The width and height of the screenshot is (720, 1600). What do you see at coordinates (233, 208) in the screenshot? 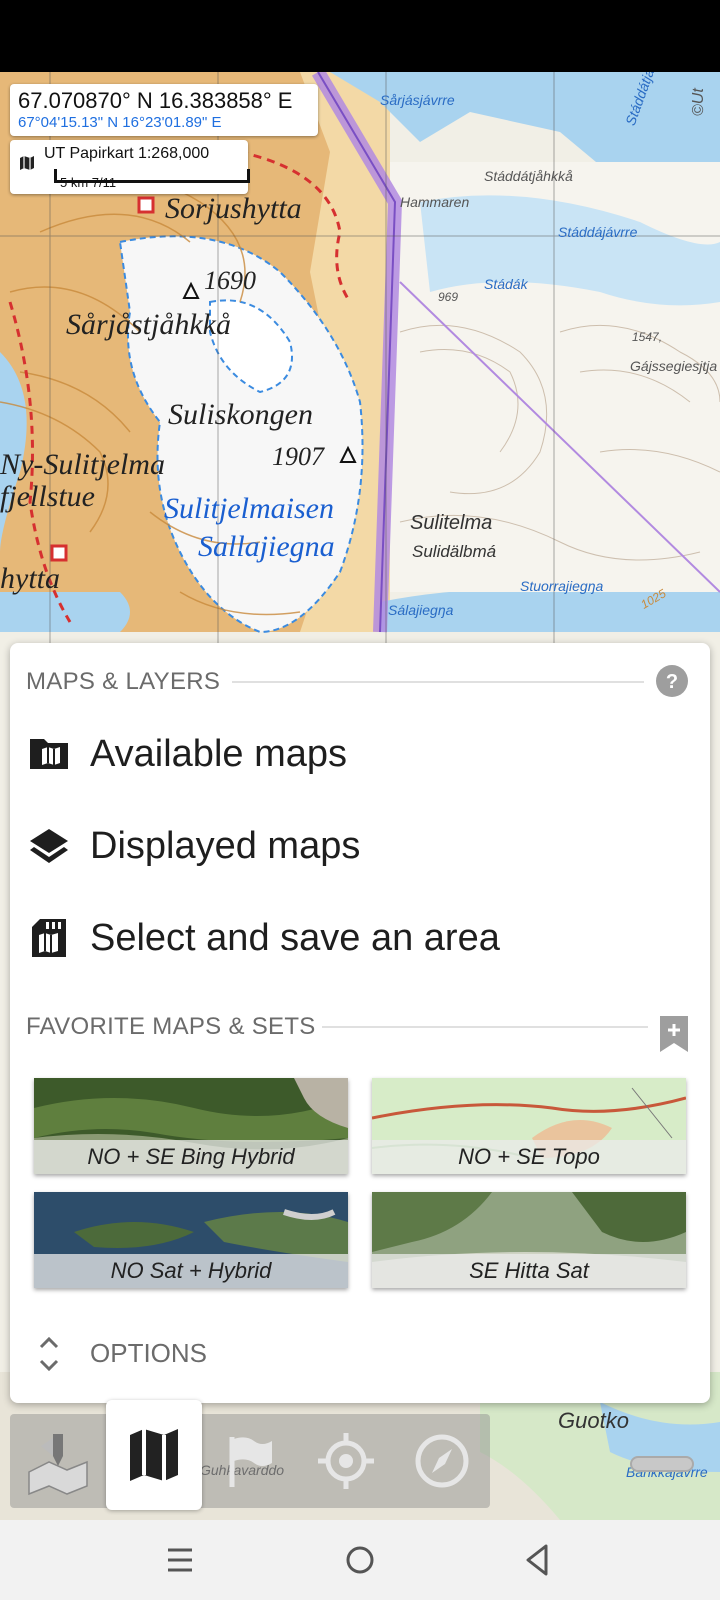
I see `map-label-sorjushytta: Sorjushytta` at bounding box center [233, 208].